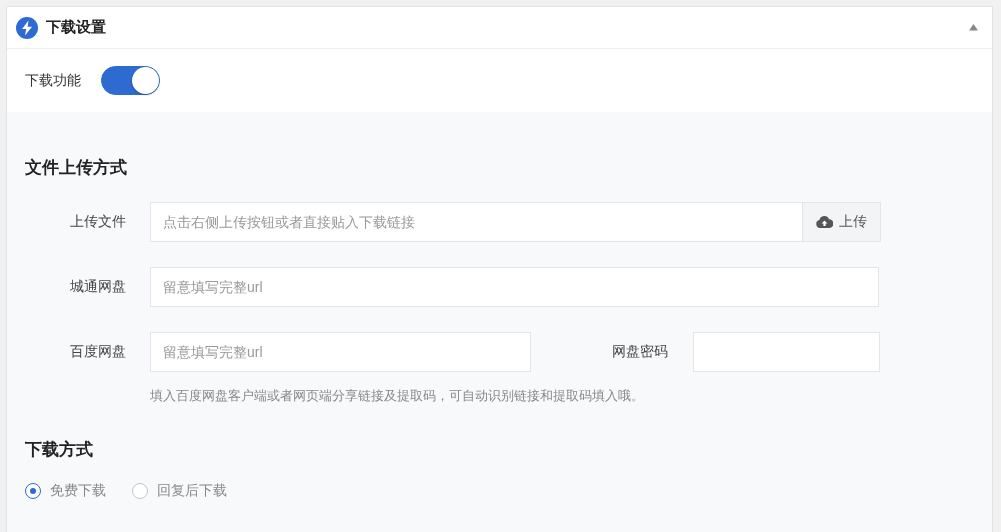  I want to click on password-field, so click(786, 352).